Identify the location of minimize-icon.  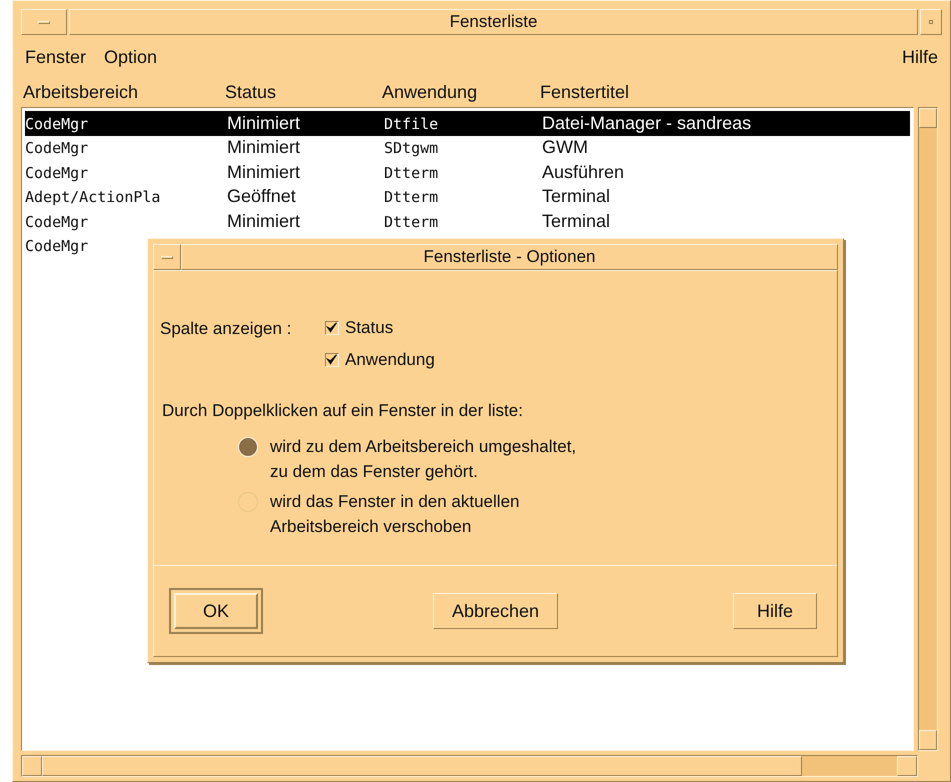
(931, 22).